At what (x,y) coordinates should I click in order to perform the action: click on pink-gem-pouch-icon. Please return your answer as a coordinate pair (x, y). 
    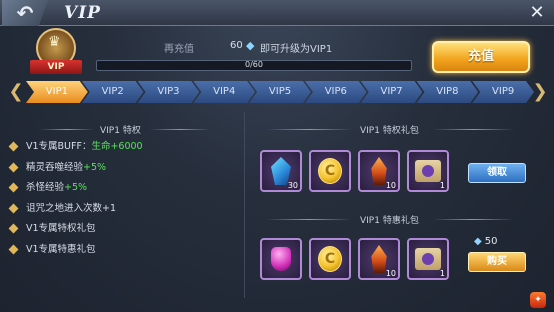
    Looking at the image, I should click on (281, 259).